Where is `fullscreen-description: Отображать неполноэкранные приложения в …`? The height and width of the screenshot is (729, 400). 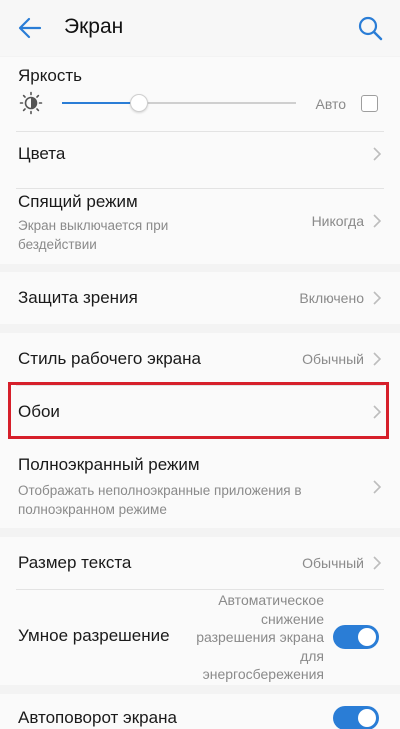 fullscreen-description: Отображать неполноэкранные приложения в … is located at coordinates (160, 500).